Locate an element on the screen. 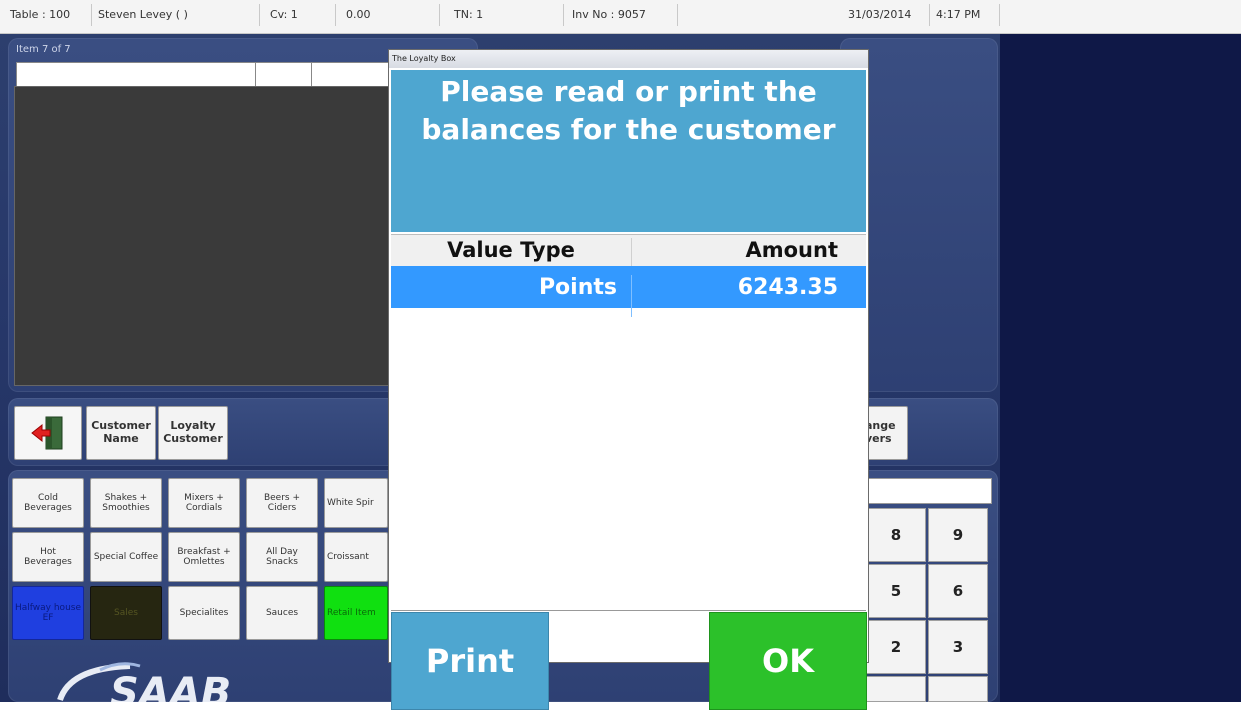  category-sales: Sales is located at coordinates (126, 613).